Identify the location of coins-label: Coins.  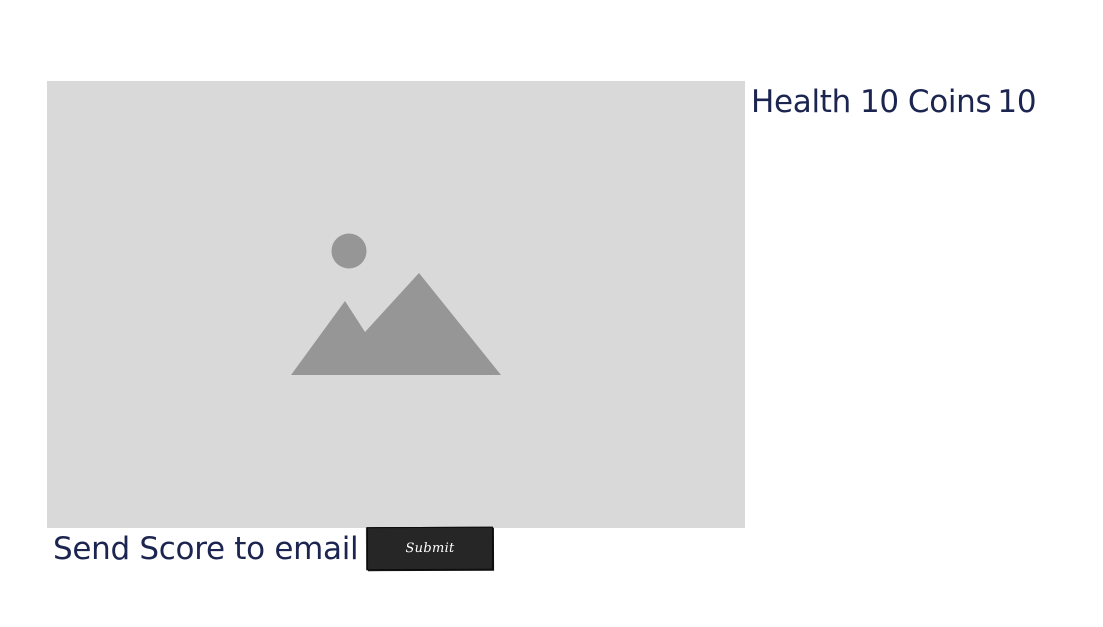
(949, 102).